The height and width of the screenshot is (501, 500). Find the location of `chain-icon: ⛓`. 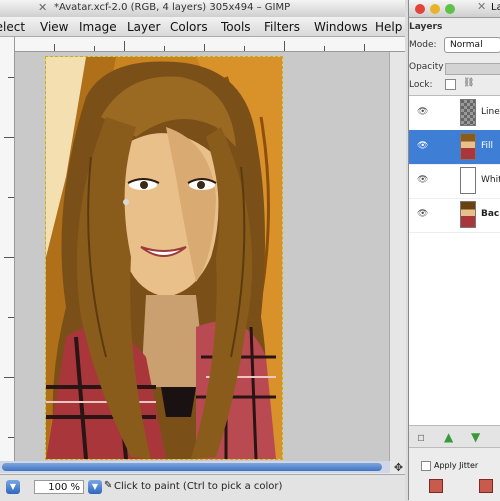

chain-icon: ⛓ is located at coordinates (469, 83).